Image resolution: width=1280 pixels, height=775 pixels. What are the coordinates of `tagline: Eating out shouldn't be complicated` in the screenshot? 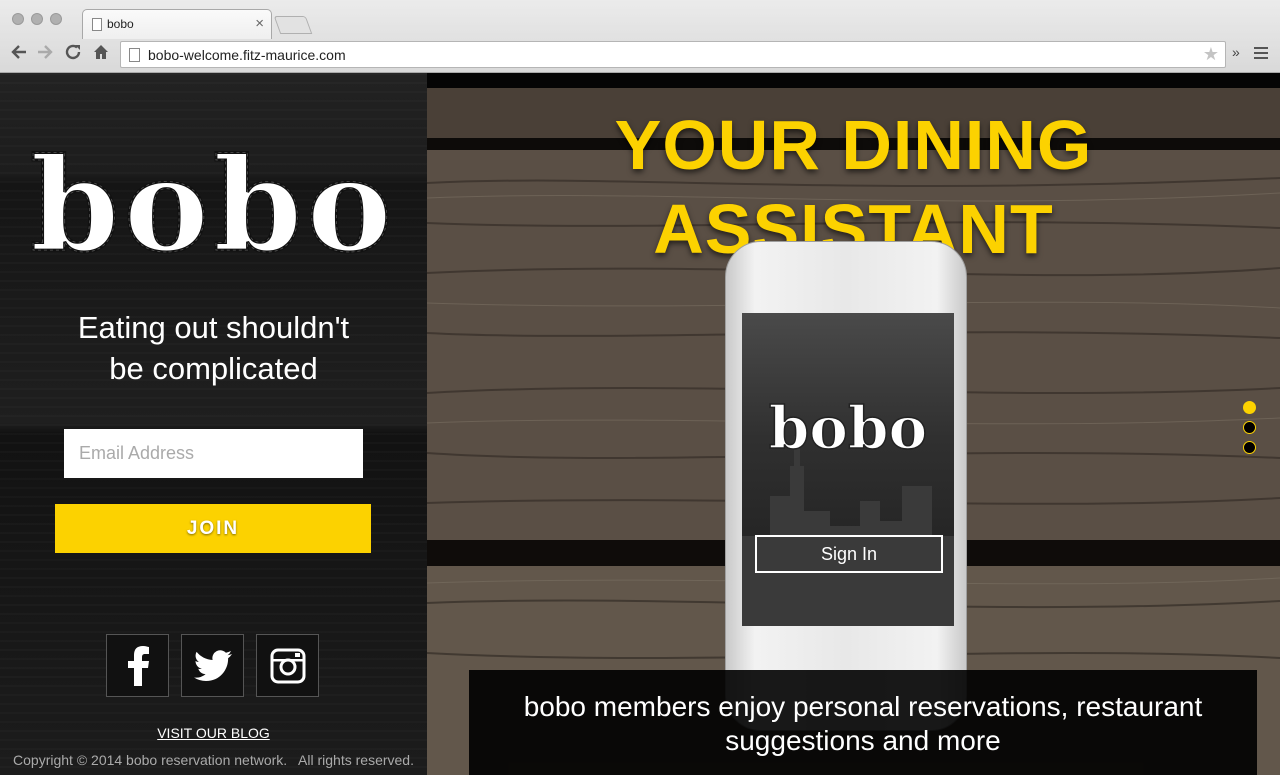 It's located at (213, 348).